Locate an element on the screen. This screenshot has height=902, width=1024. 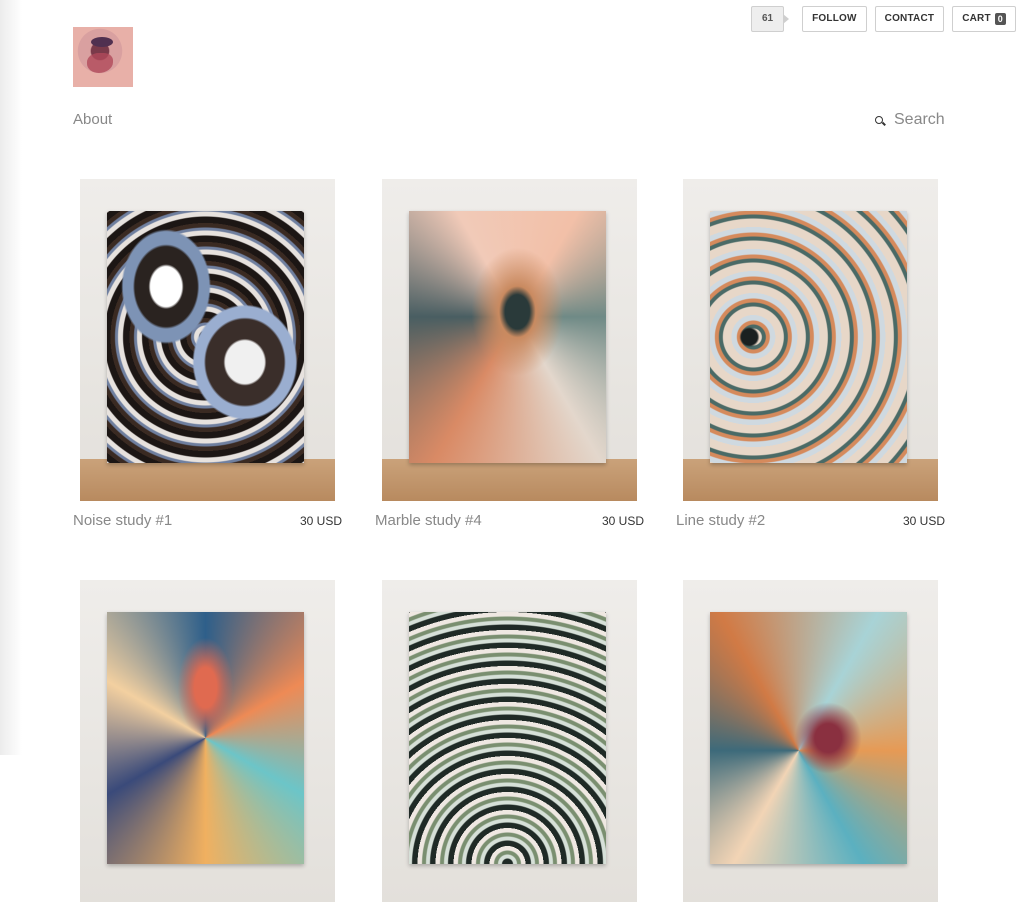
shop-logo is located at coordinates (103, 57).